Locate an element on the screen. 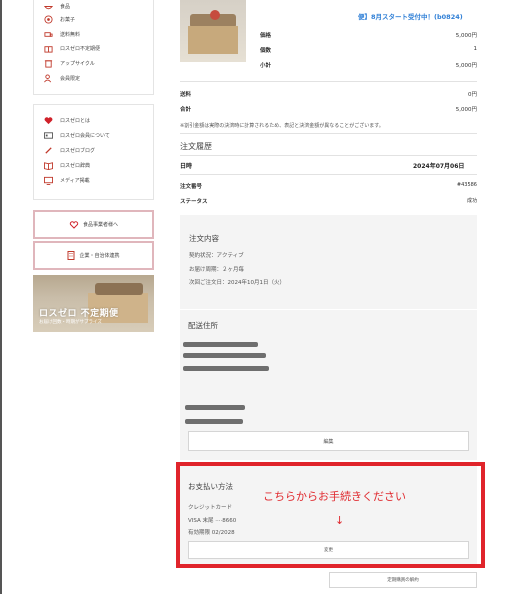  irregular-delivery-banner: ロスゼロ 不定期便 お届け回数・時期がサプライズ is located at coordinates (93, 303).